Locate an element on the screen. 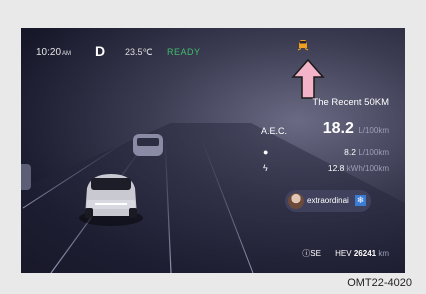 Image resolution: width=426 pixels, height=294 pixels. ready-indicator: READY is located at coordinates (184, 52).